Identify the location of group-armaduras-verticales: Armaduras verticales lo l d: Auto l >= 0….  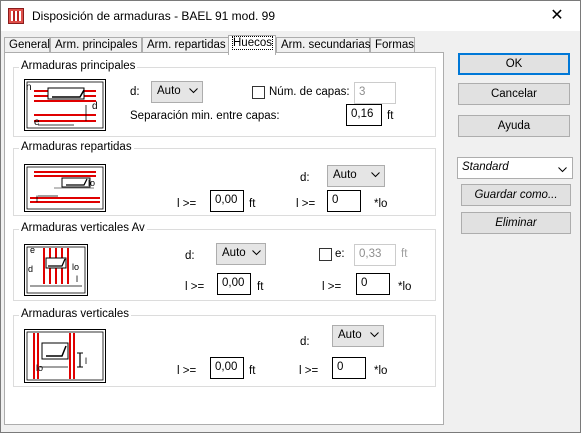
(224, 347).